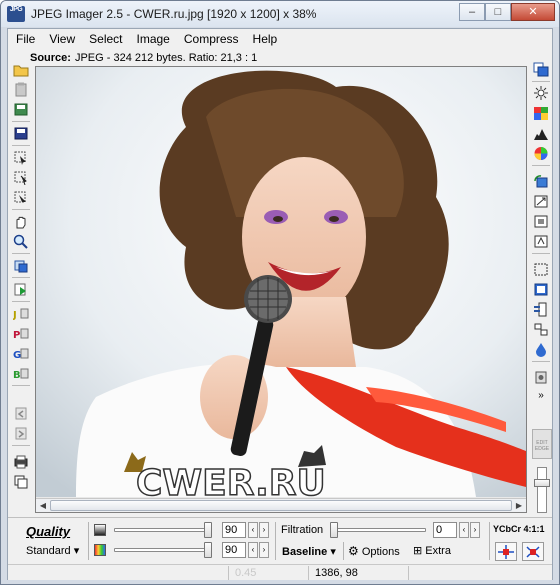 The height and width of the screenshot is (585, 560). I want to click on print-icon, so click(21, 461).